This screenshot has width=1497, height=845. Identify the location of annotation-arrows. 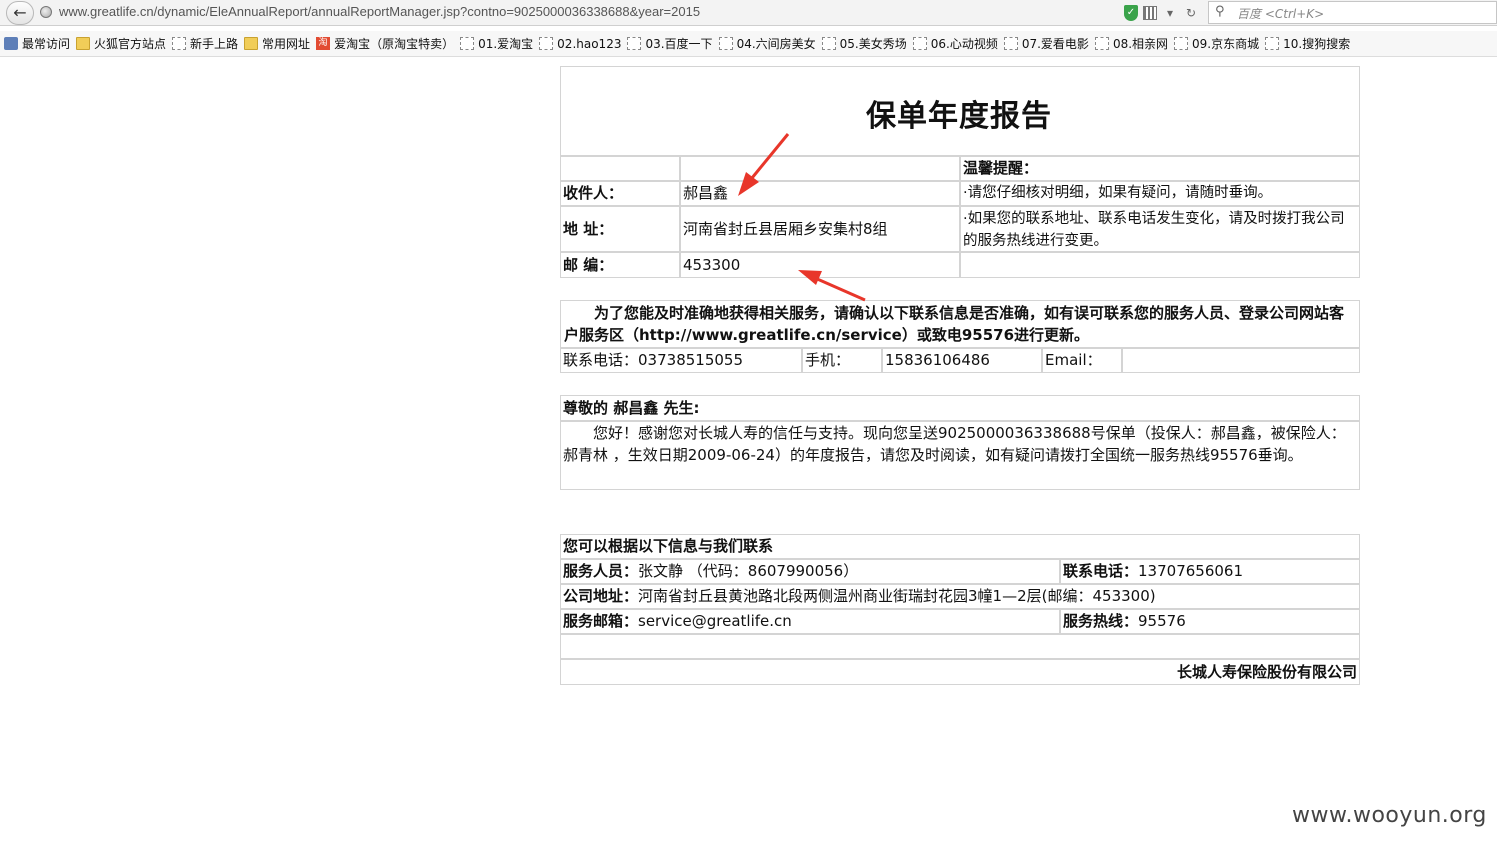
(802, 217).